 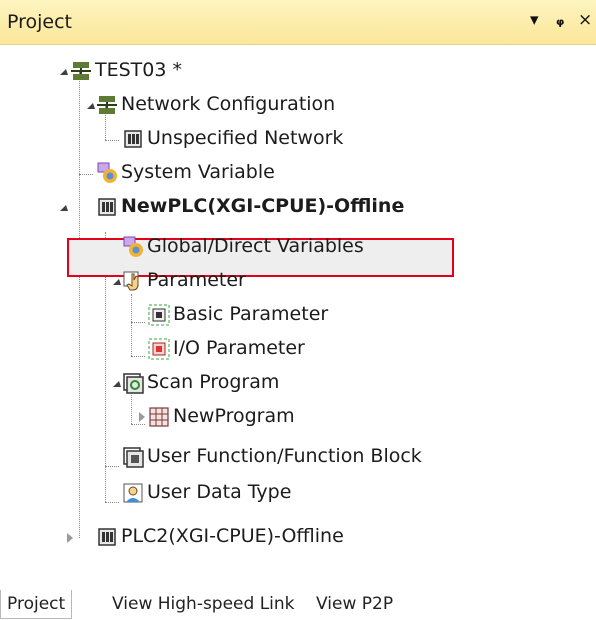 What do you see at coordinates (251, 314) in the screenshot?
I see `tree-label: Basic Parameter` at bounding box center [251, 314].